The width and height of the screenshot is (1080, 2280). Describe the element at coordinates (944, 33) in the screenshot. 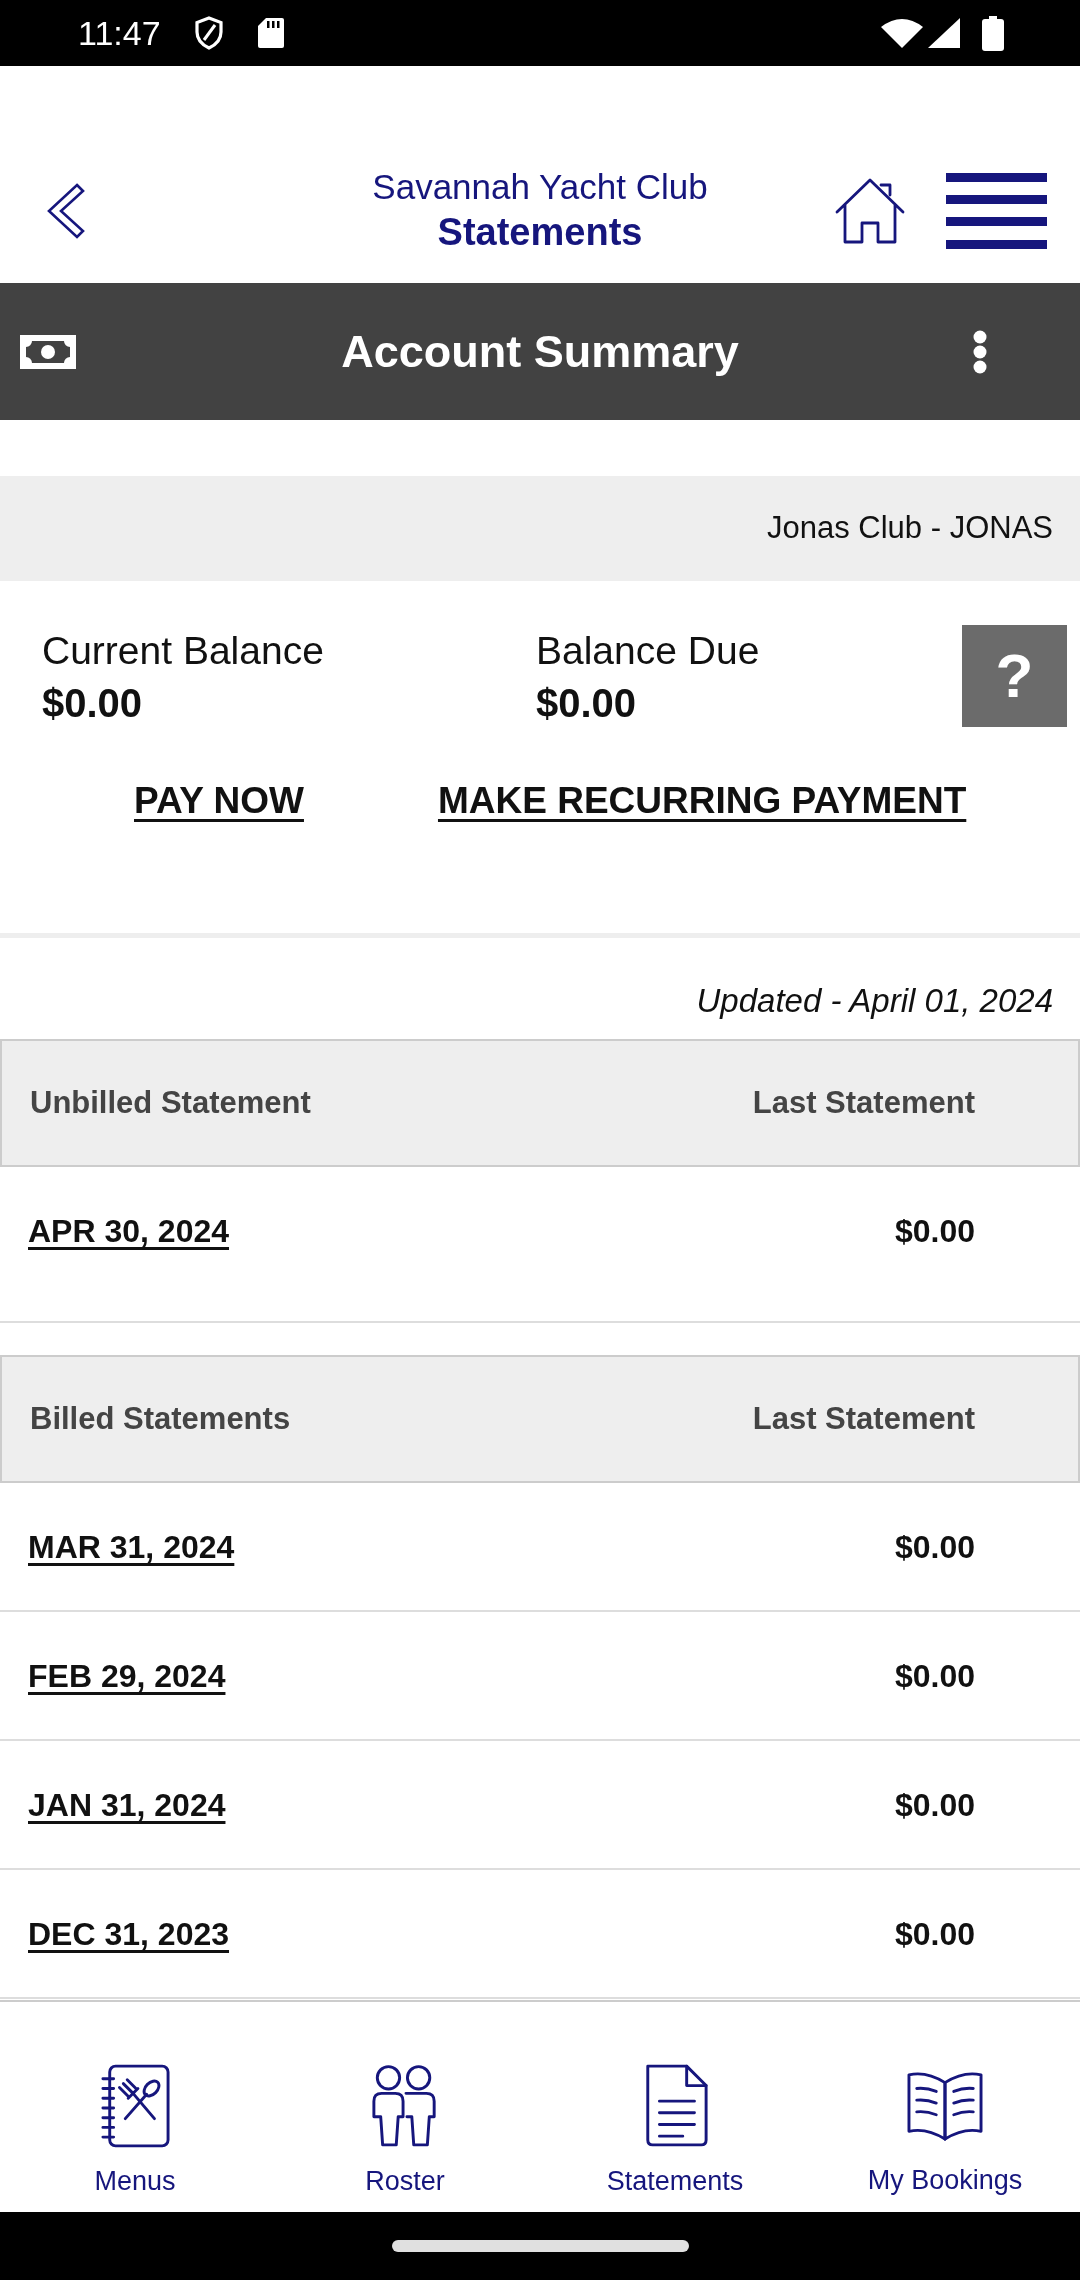

I see `signal-icon` at that location.